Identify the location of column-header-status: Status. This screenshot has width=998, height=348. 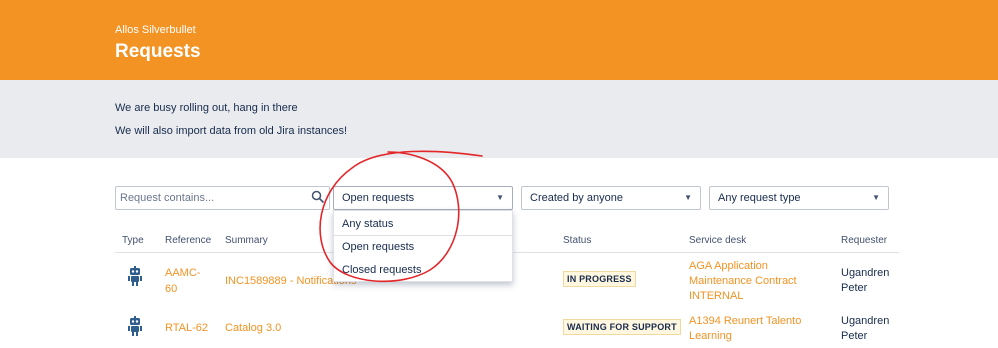
(577, 240).